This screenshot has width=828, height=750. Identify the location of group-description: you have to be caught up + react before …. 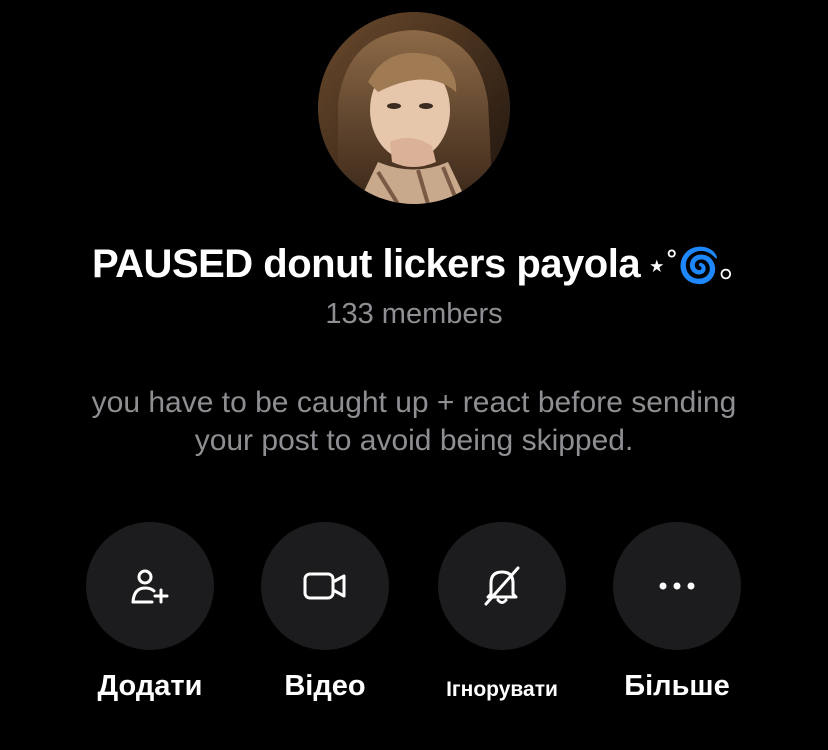
(414, 421).